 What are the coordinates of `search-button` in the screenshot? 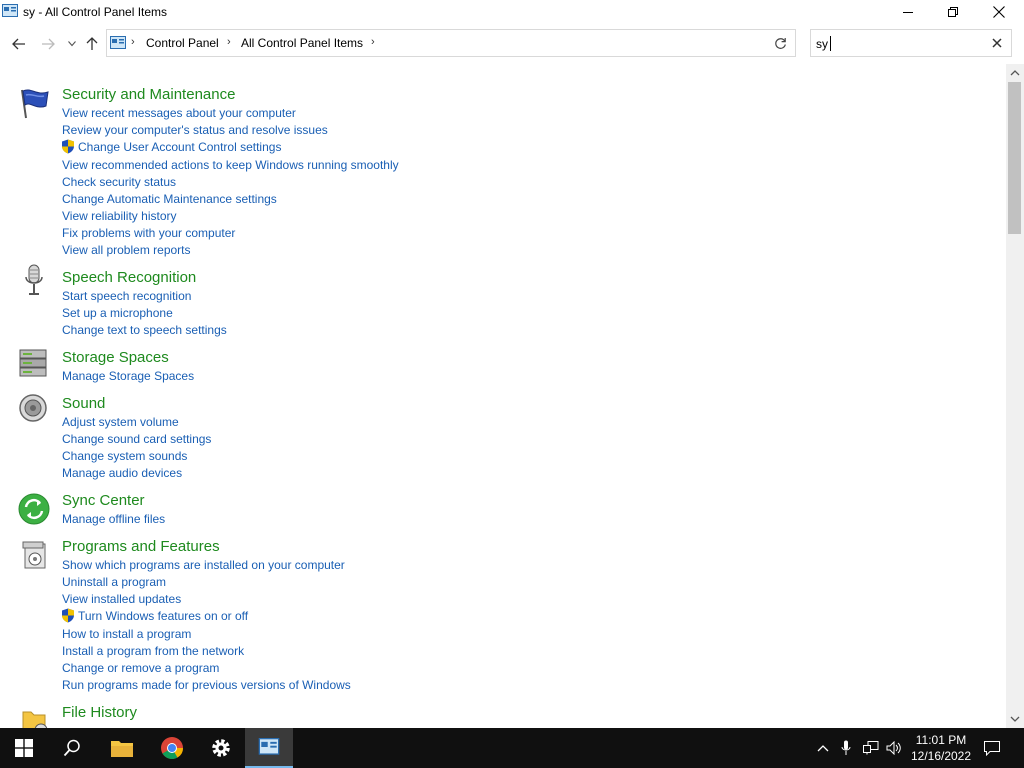 It's located at (72, 748).